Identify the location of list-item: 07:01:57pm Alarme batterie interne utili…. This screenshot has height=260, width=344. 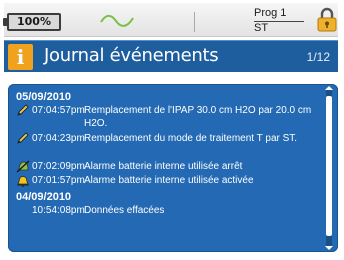
(169, 181).